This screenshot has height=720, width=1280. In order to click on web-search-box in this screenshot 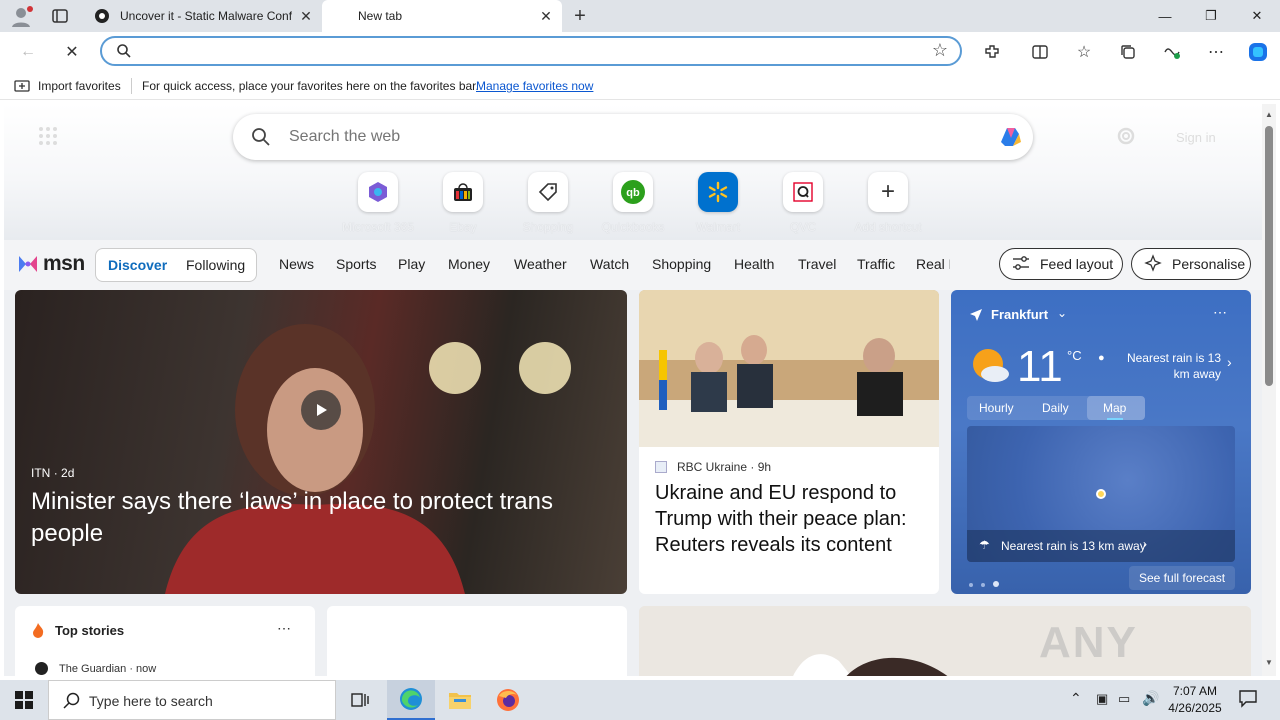, I will do `click(633, 137)`.